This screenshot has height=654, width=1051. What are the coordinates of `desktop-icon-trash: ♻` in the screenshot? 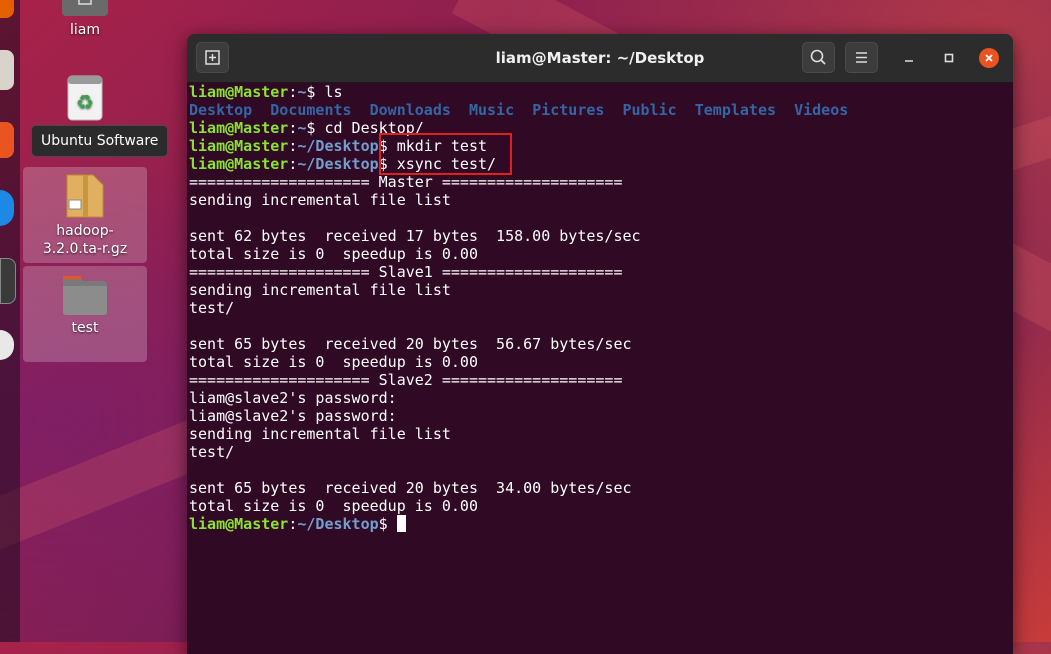 It's located at (85, 100).